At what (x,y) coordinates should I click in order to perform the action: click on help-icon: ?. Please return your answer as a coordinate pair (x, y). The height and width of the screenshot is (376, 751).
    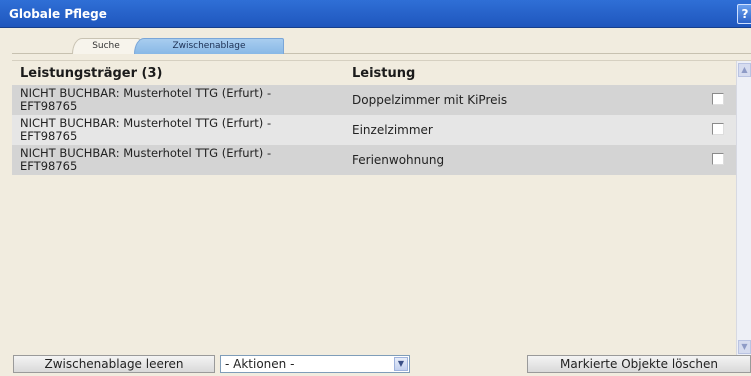
    Looking at the image, I should click on (745, 14).